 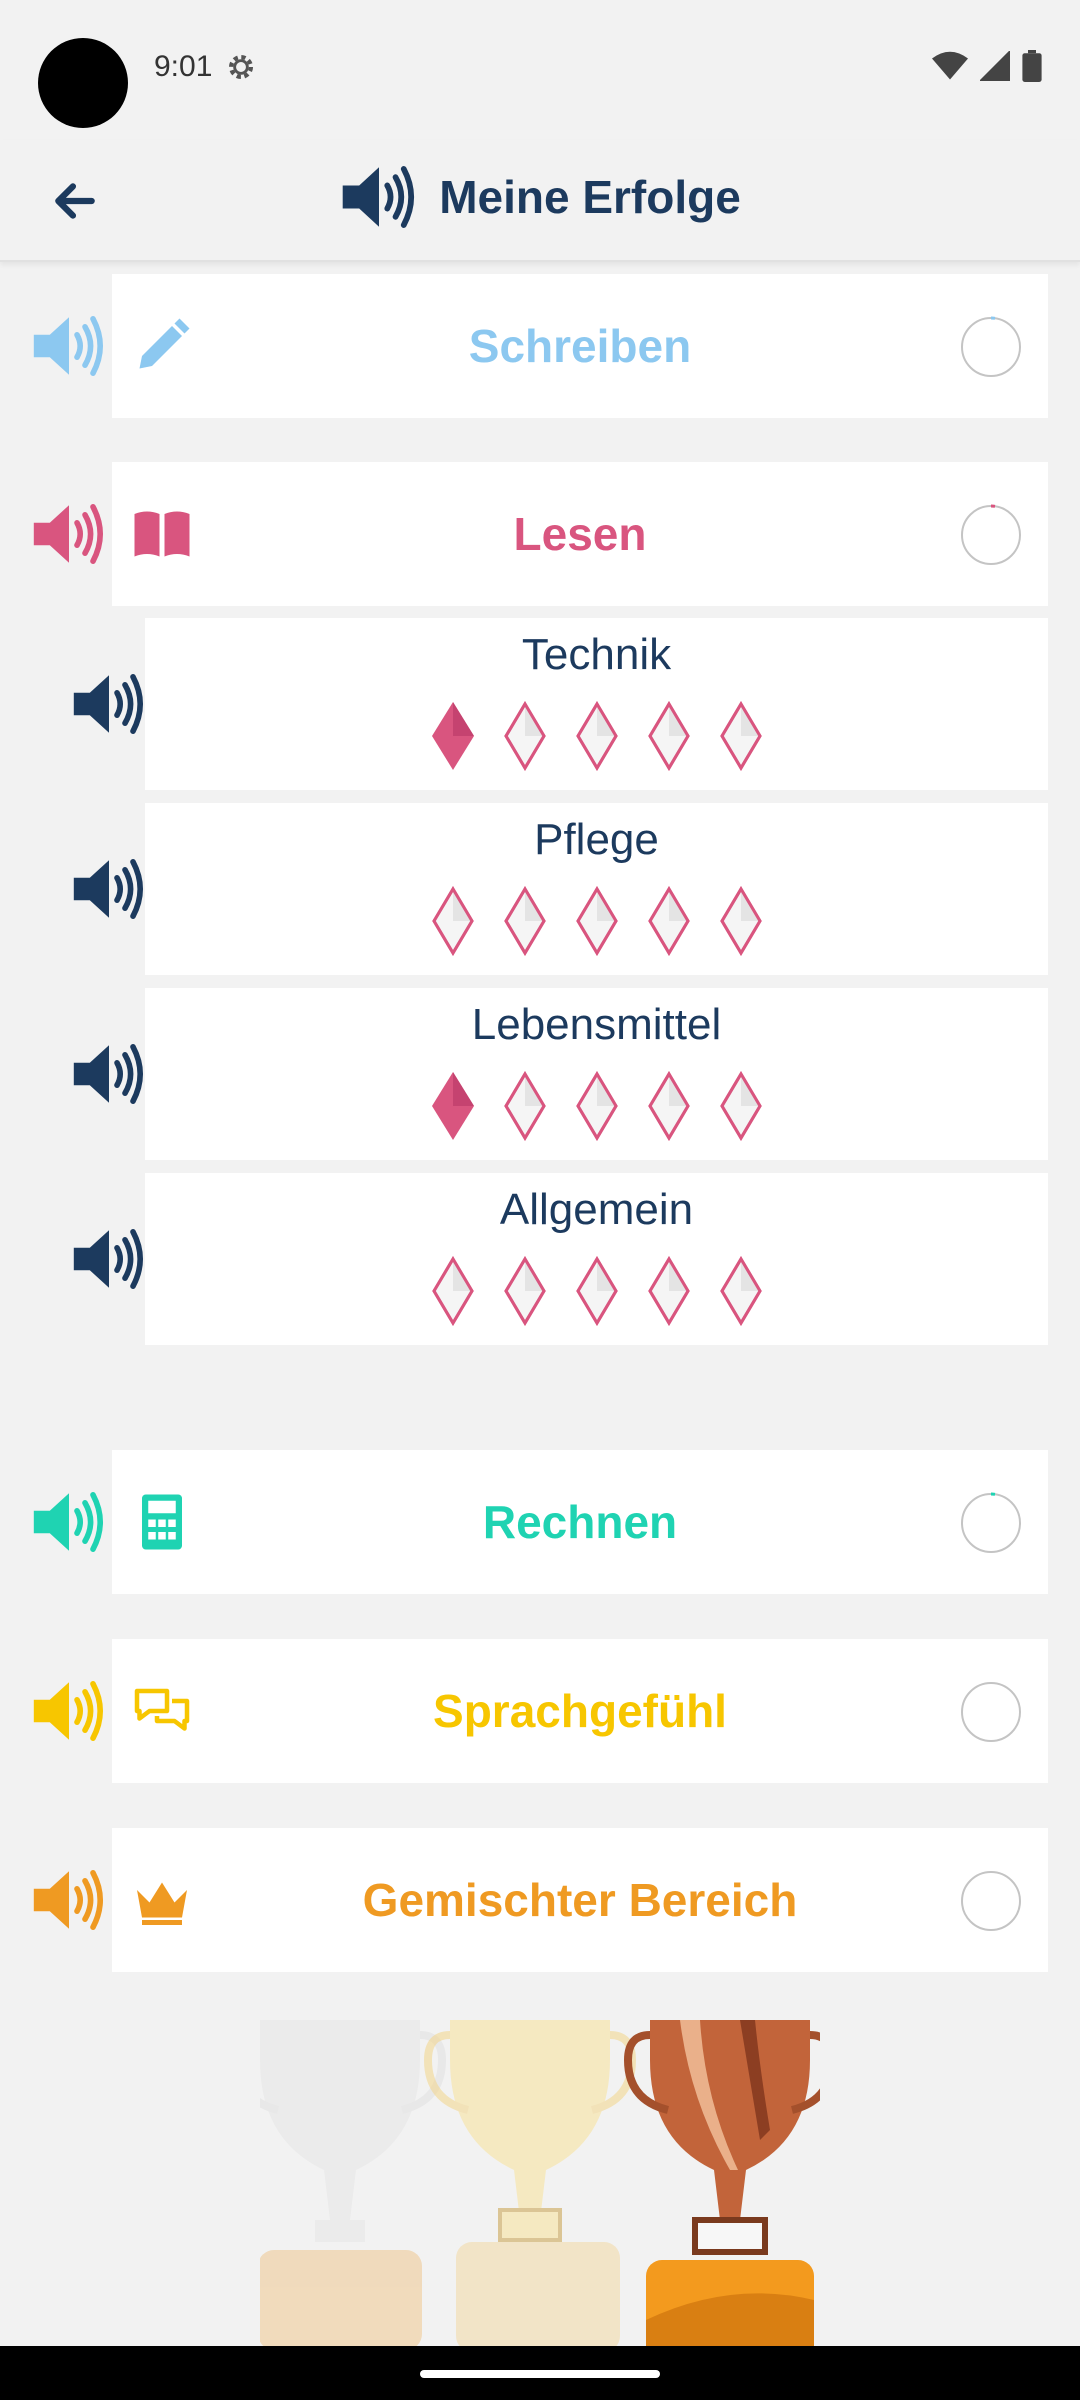 I want to click on speaker-schreiben-icon, so click(x=69, y=346).